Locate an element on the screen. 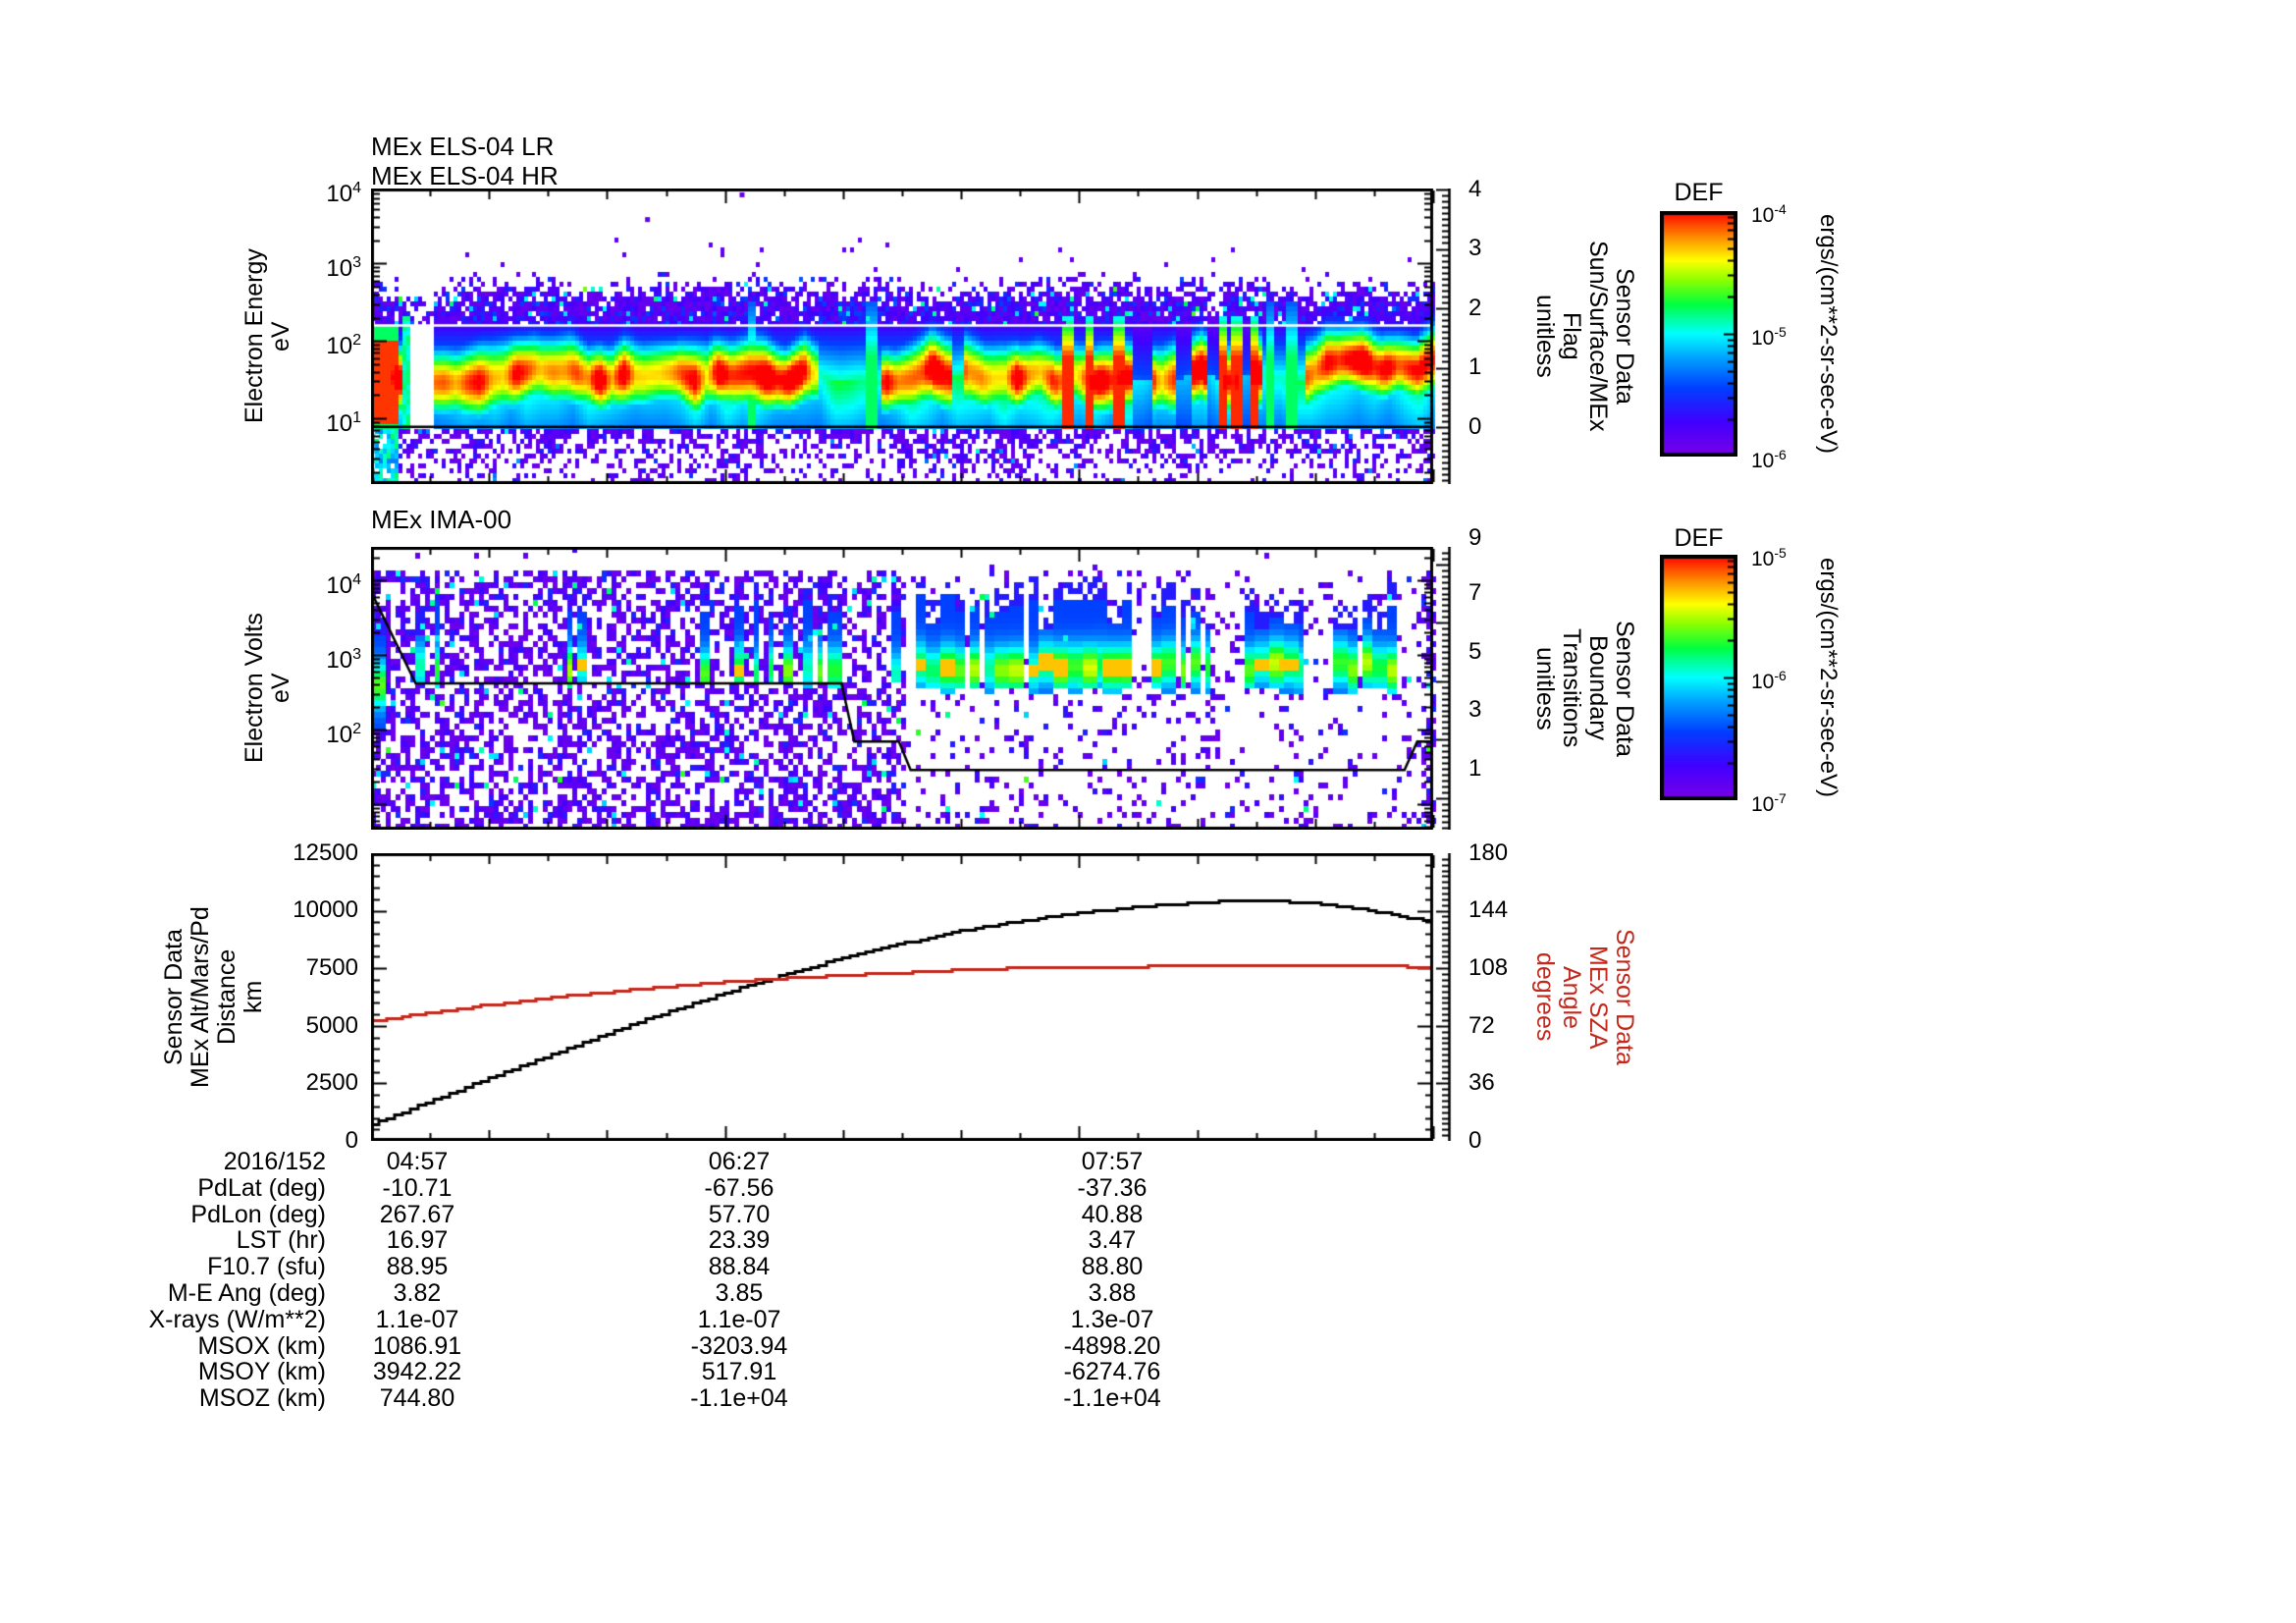  colorbar2-title: DEF is located at coordinates (1699, 538).